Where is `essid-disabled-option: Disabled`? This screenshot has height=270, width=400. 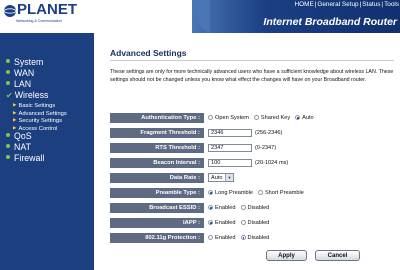
essid-disabled-option: Disabled is located at coordinates (254, 208).